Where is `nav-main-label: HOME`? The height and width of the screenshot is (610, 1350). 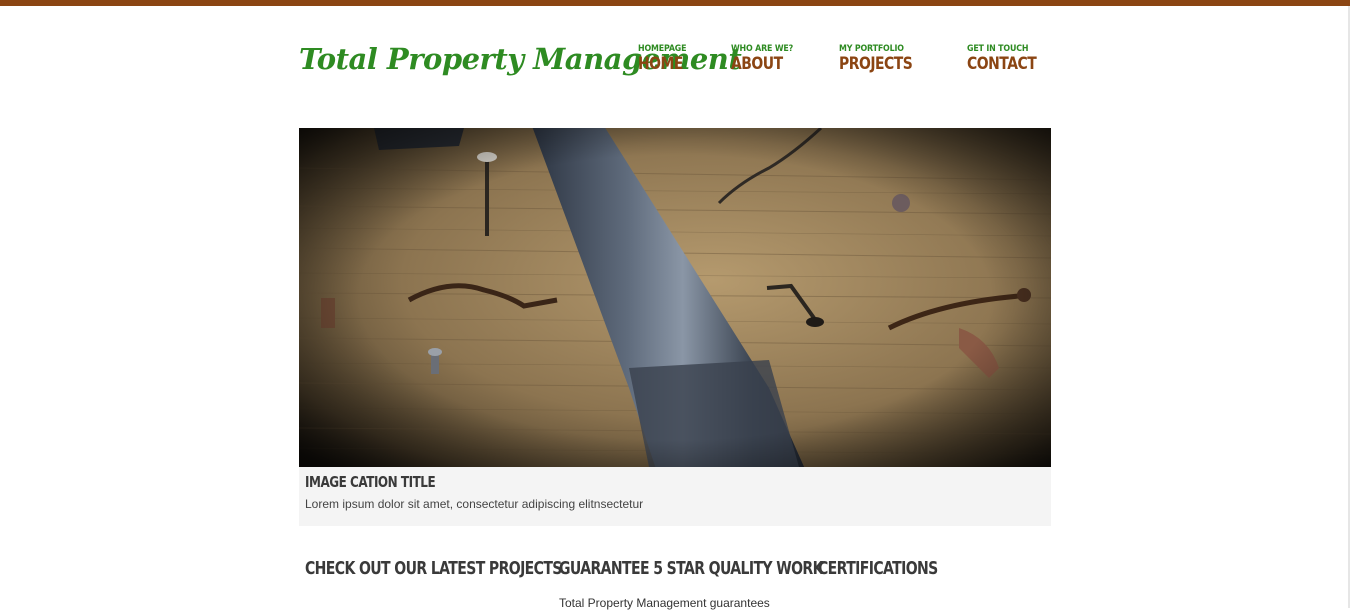 nav-main-label: HOME is located at coordinates (660, 64).